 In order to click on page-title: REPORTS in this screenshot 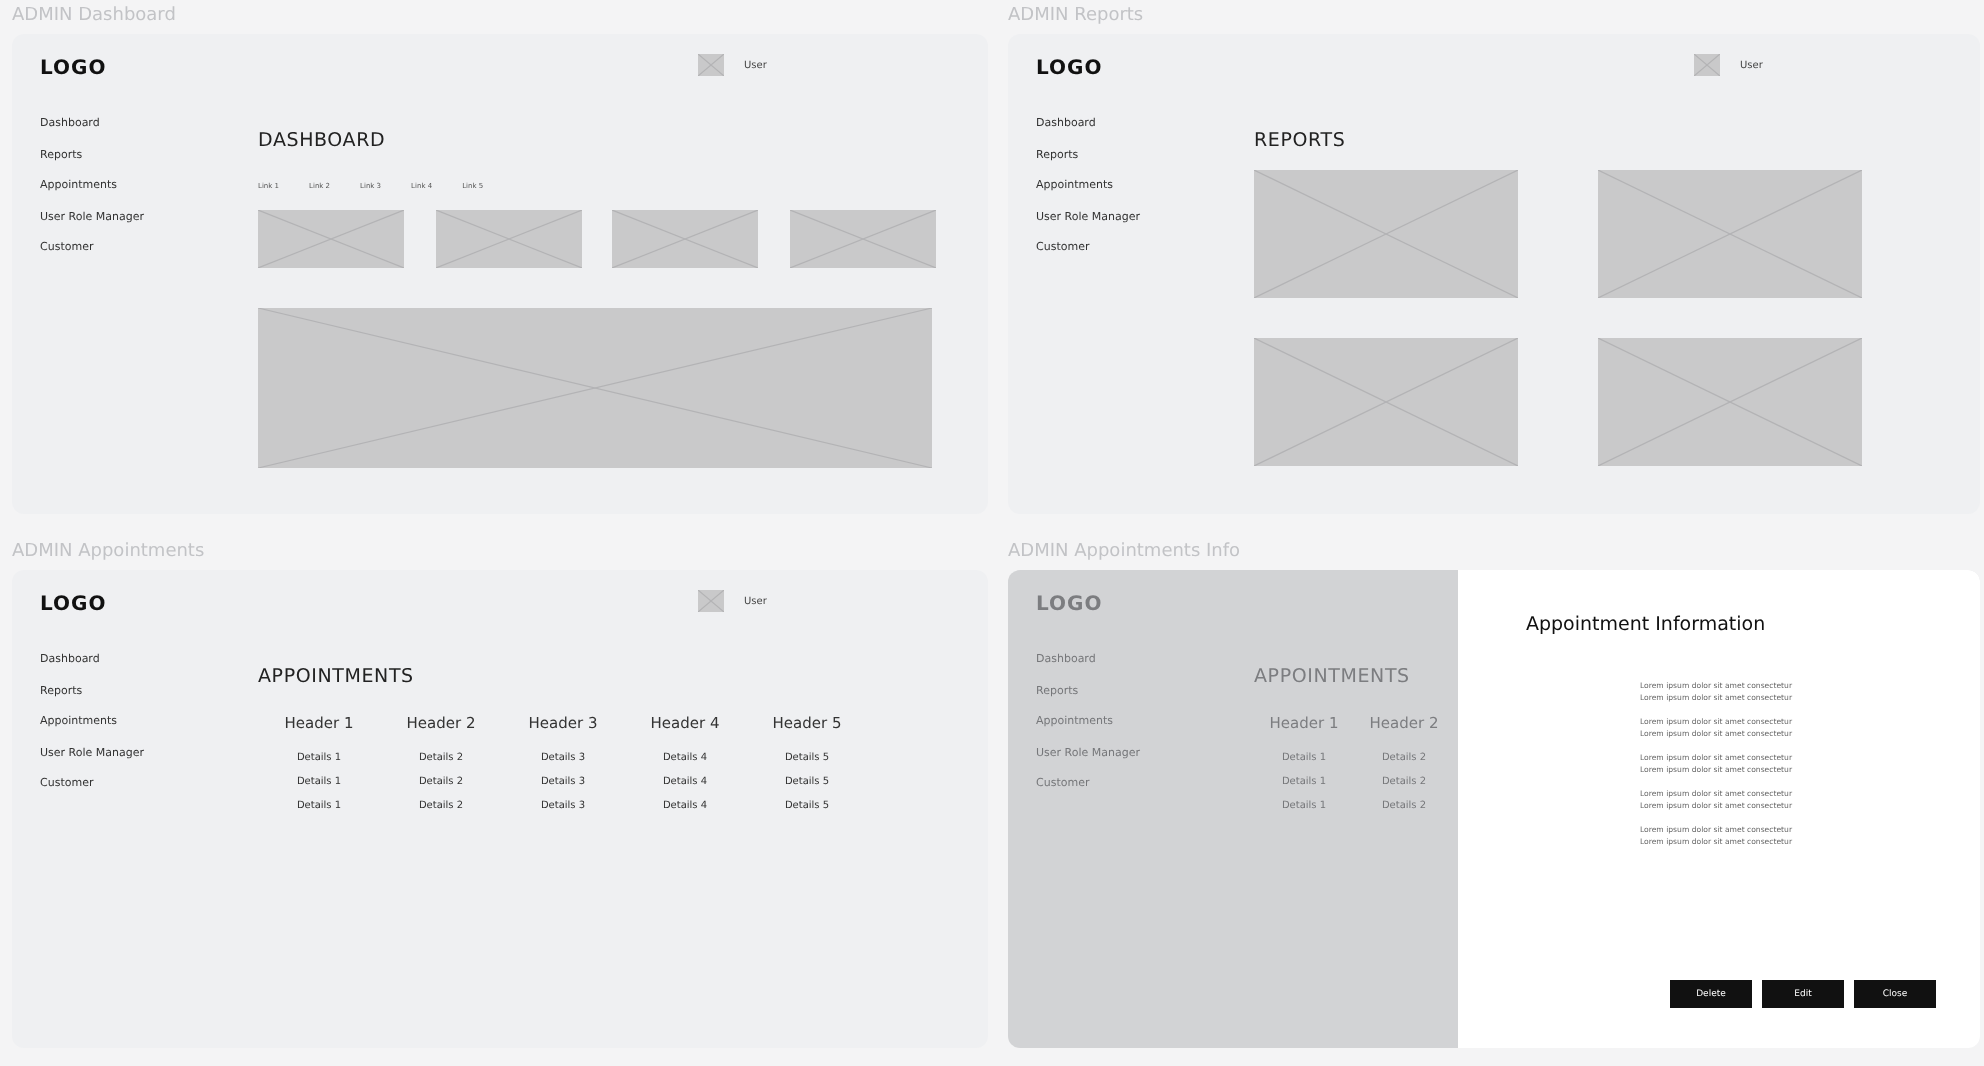, I will do `click(1300, 141)`.